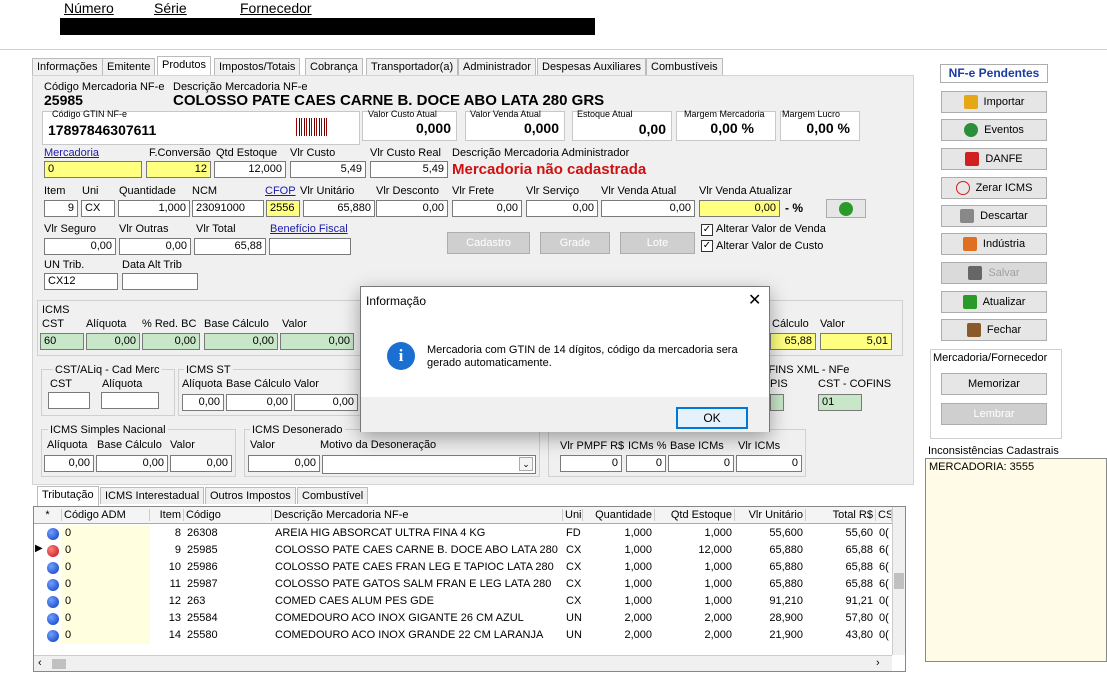 The image size is (1107, 679). What do you see at coordinates (994, 384) in the screenshot?
I see `memorizar-button: Memorizar` at bounding box center [994, 384].